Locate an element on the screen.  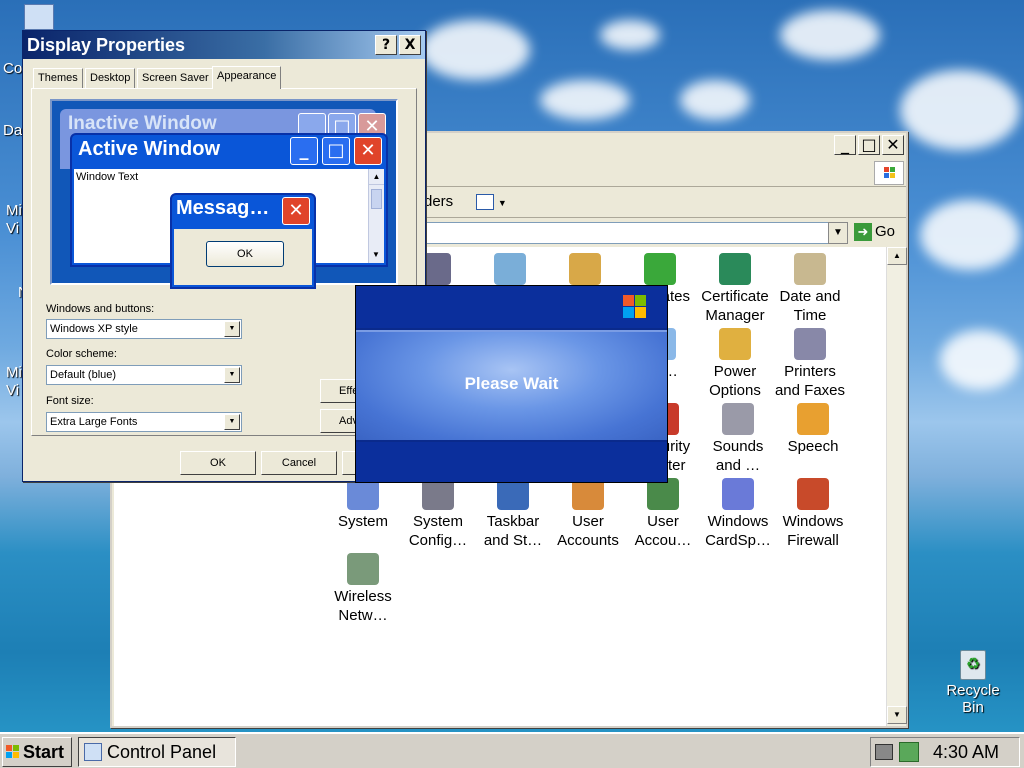
dialog-close-button: X is located at coordinates (410, 45).